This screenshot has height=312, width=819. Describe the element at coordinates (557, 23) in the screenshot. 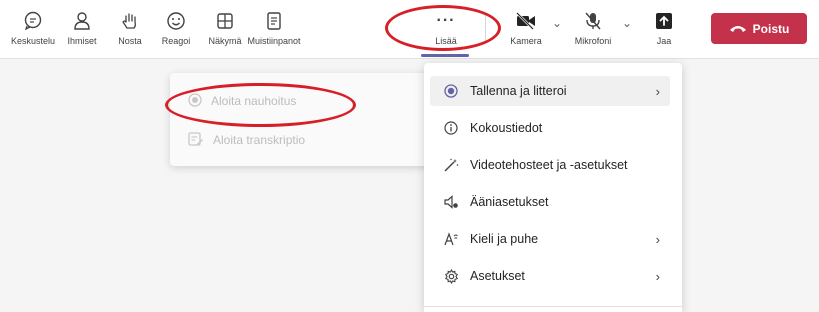

I see `camera-options-chevron-icon: ⌄` at that location.